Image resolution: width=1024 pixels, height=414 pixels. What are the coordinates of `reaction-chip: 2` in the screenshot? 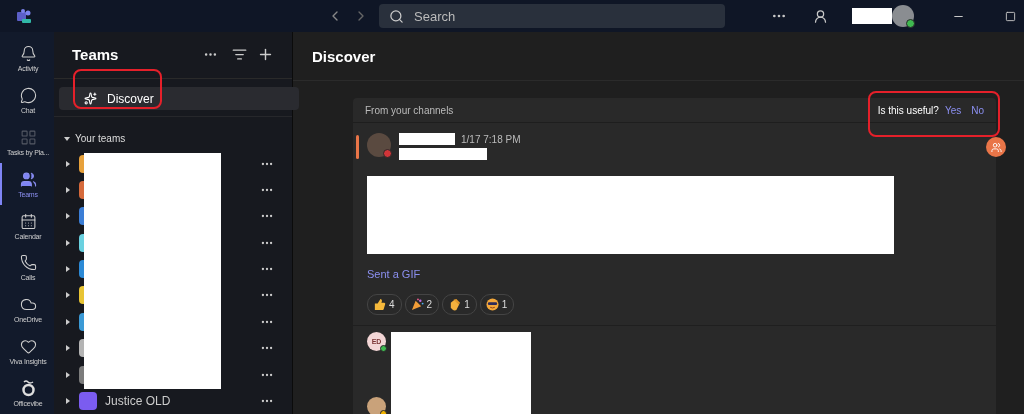 It's located at (422, 304).